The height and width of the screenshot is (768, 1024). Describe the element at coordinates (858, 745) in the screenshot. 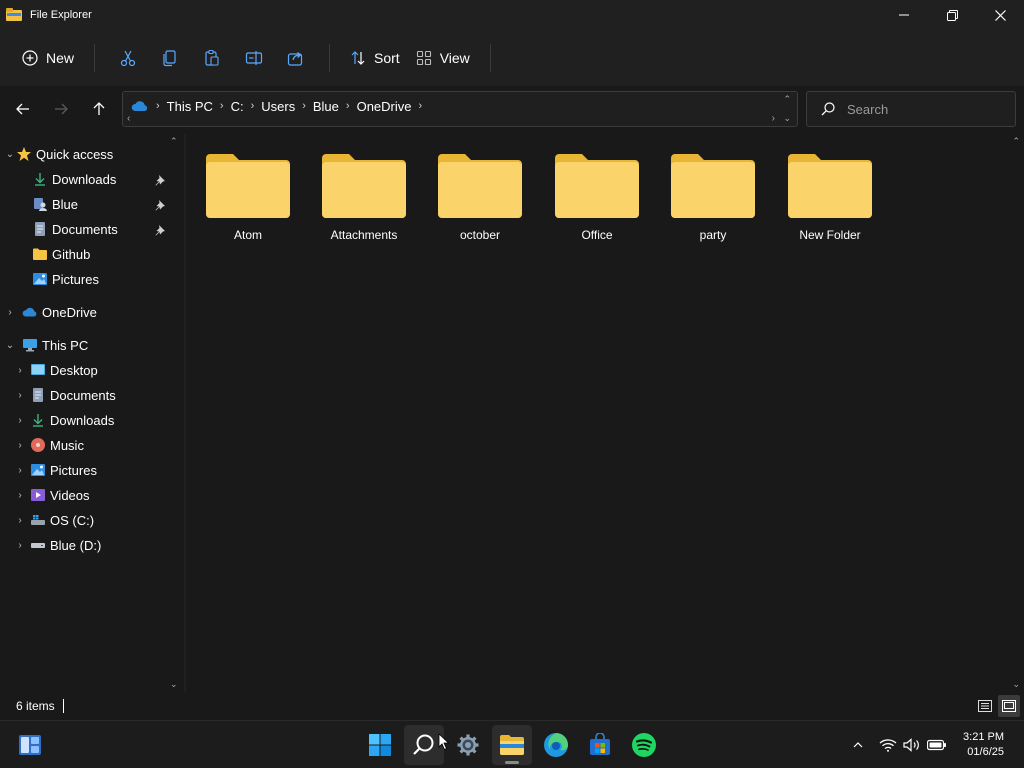

I see `show-hidden-icons-button` at that location.